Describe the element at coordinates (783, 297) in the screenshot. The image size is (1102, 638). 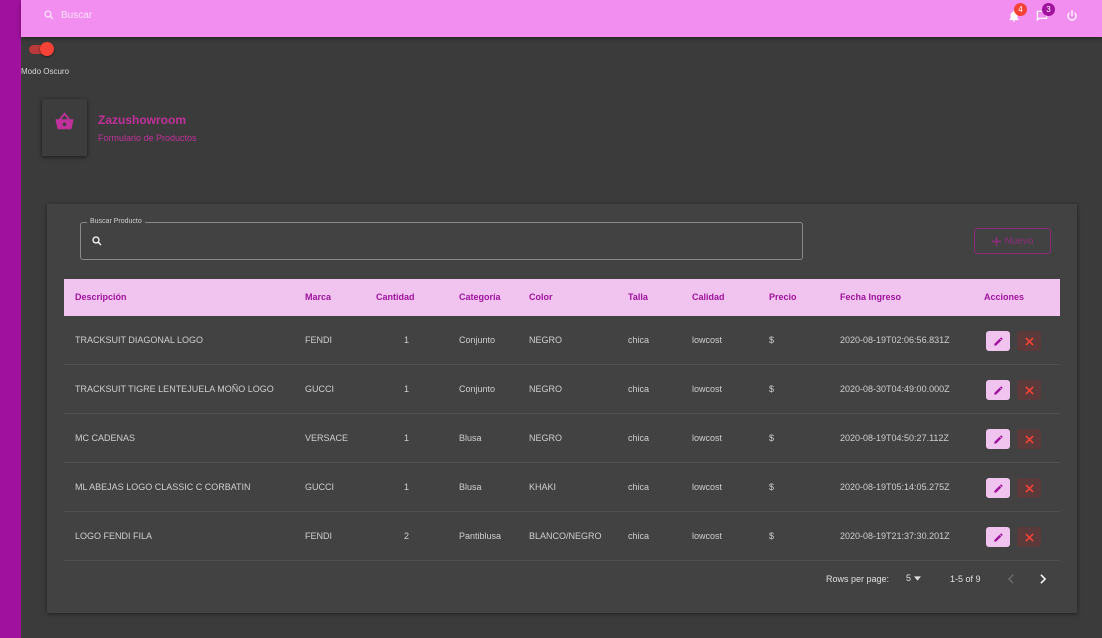
I see `col-precio: Precio` at that location.